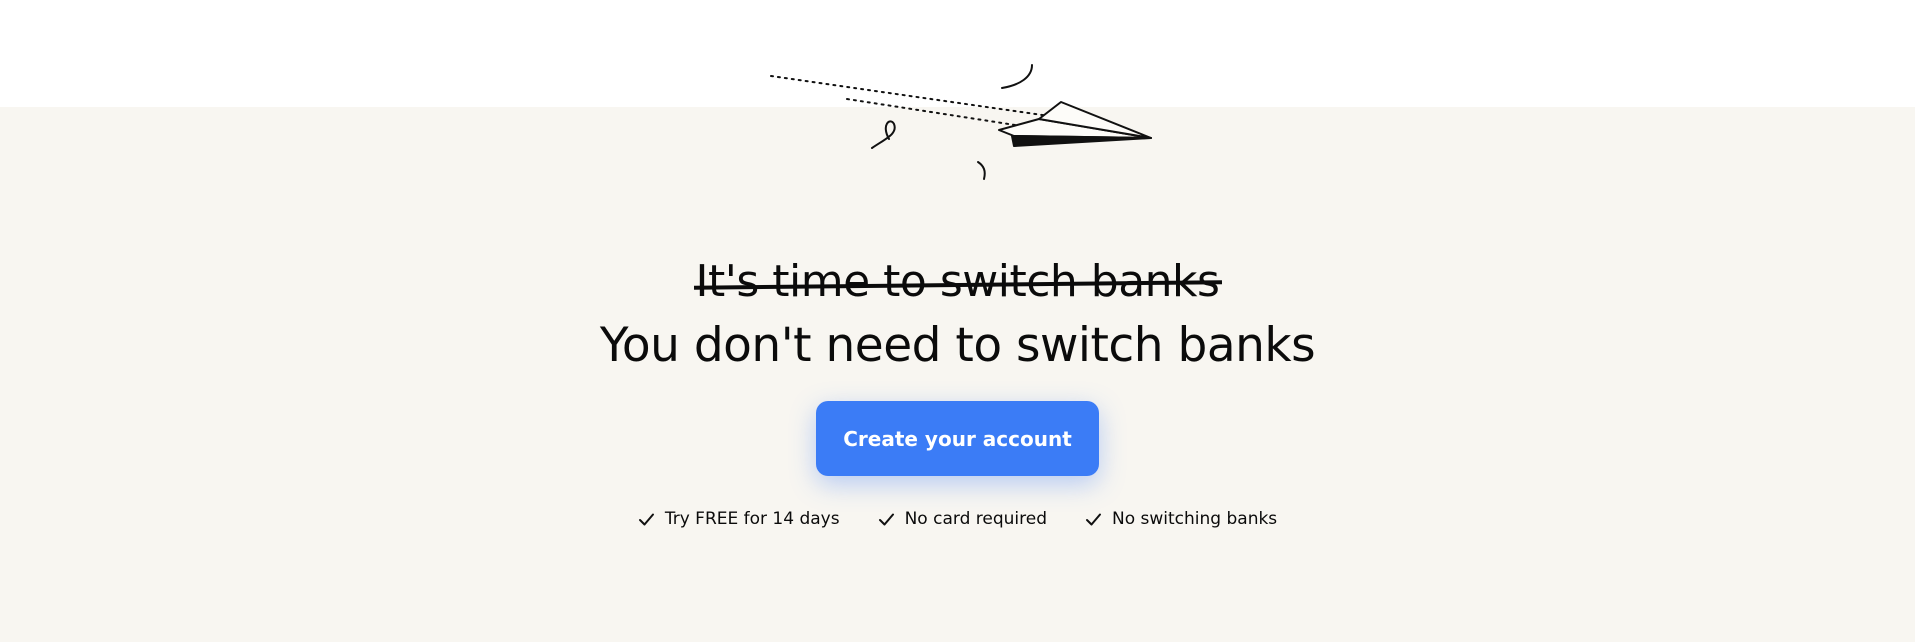 Image resolution: width=1915 pixels, height=642 pixels. I want to click on struck-headline-text: It's time to switch banks, so click(957, 282).